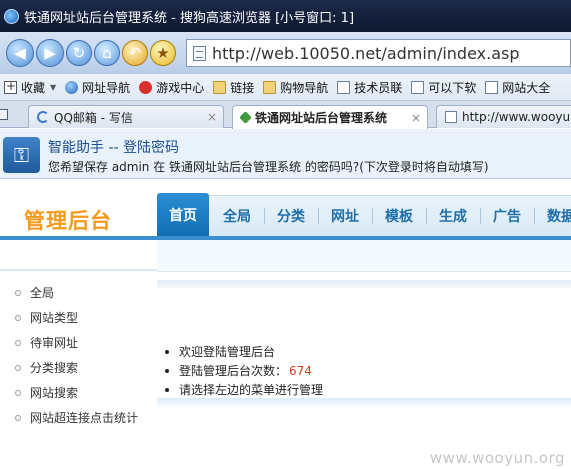 Image resolution: width=571 pixels, height=469 pixels. I want to click on sidebar-item-global: 全局, so click(78, 292).